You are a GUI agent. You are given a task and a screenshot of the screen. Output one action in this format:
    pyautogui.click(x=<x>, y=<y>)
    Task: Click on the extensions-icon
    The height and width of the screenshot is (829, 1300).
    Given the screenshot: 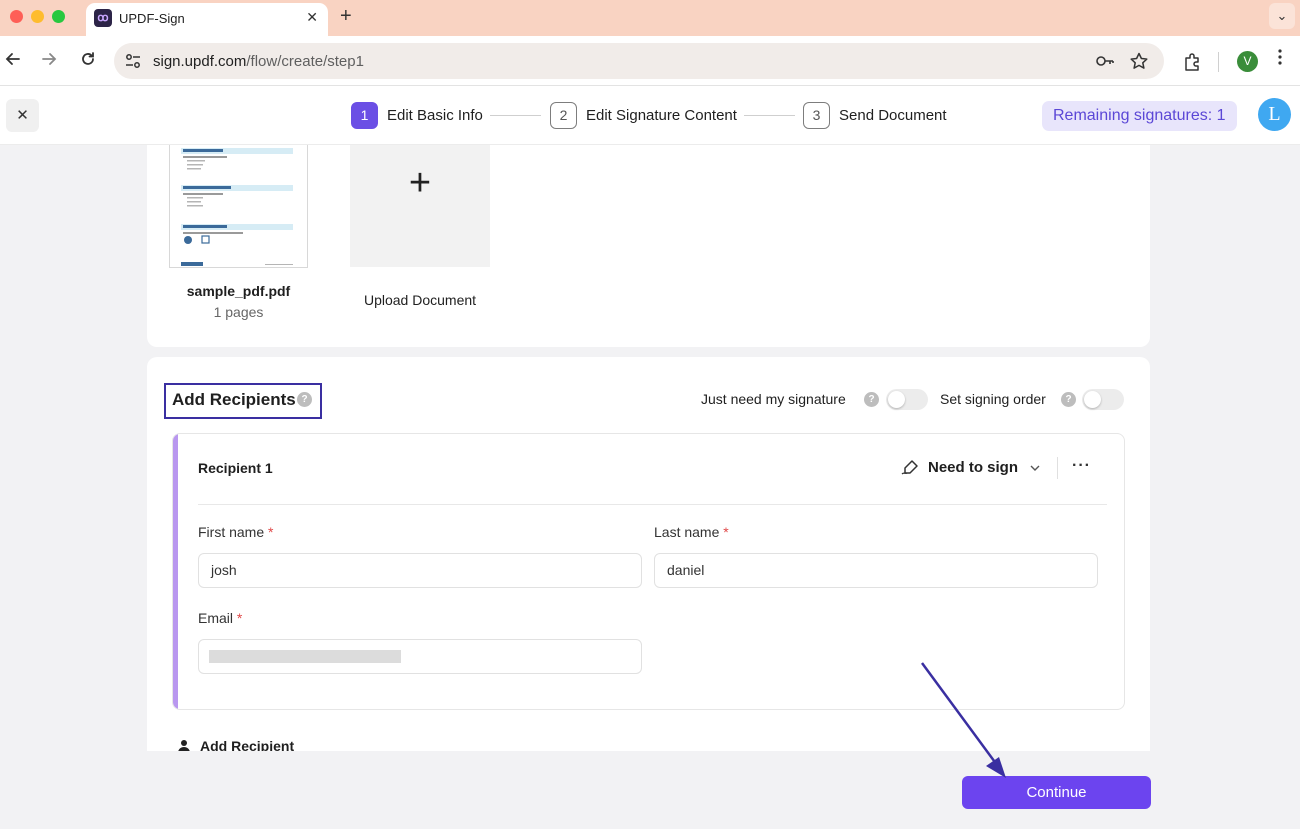 What is the action you would take?
    pyautogui.click(x=1192, y=62)
    